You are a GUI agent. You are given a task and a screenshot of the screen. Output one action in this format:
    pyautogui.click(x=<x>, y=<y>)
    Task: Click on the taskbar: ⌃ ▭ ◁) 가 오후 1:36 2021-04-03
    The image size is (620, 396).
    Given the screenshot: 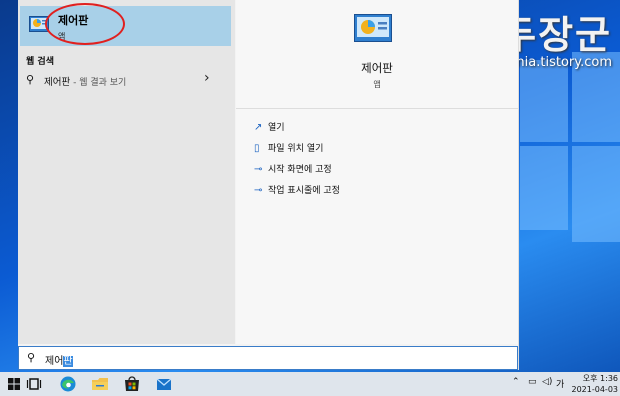 What is the action you would take?
    pyautogui.click(x=310, y=384)
    